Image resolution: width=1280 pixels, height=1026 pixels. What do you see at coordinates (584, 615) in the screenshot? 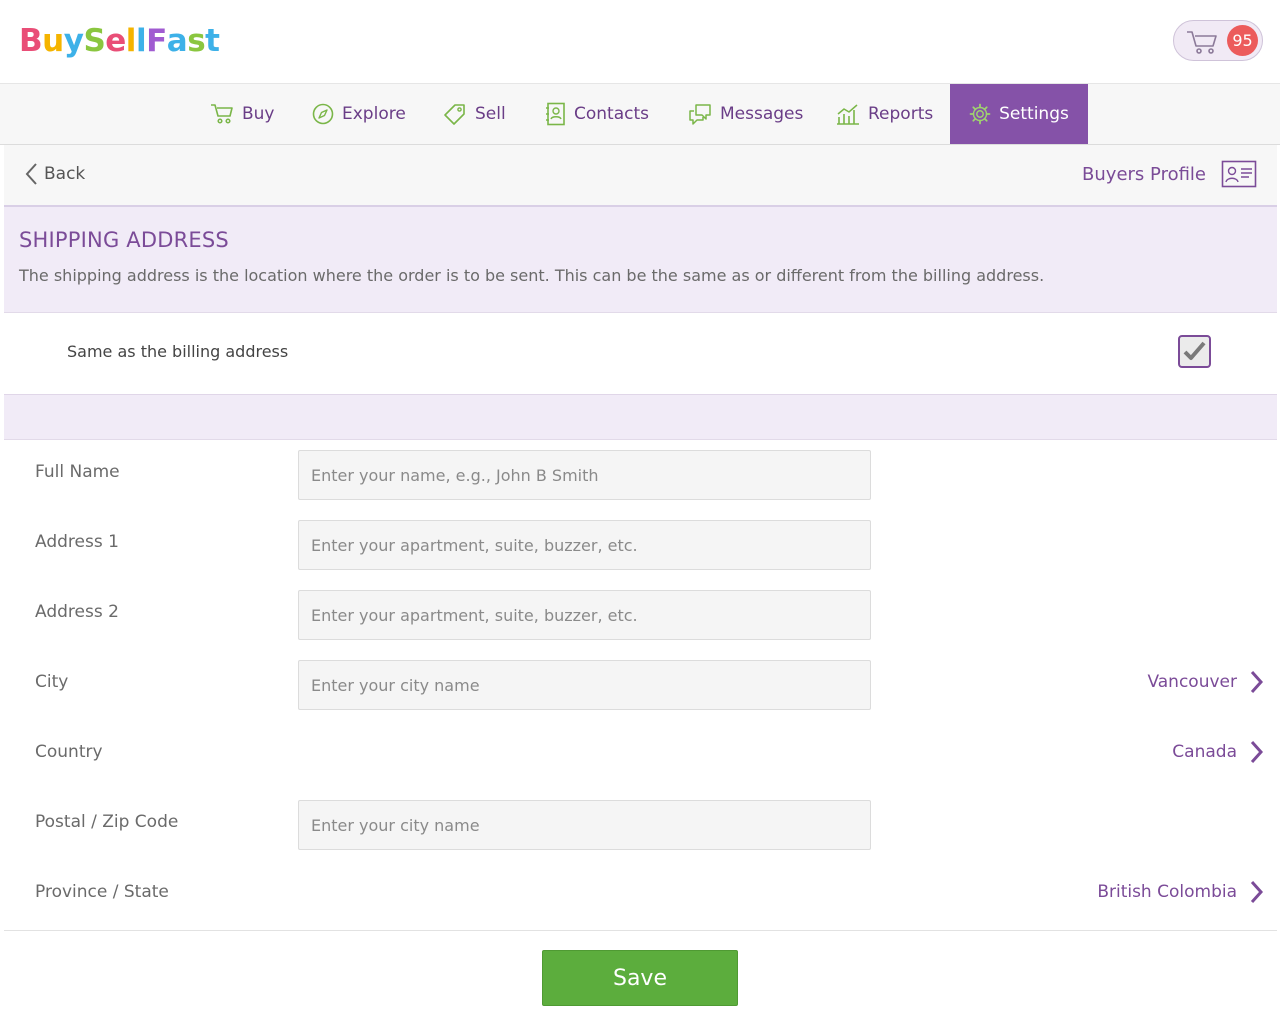
I see `address2-input` at bounding box center [584, 615].